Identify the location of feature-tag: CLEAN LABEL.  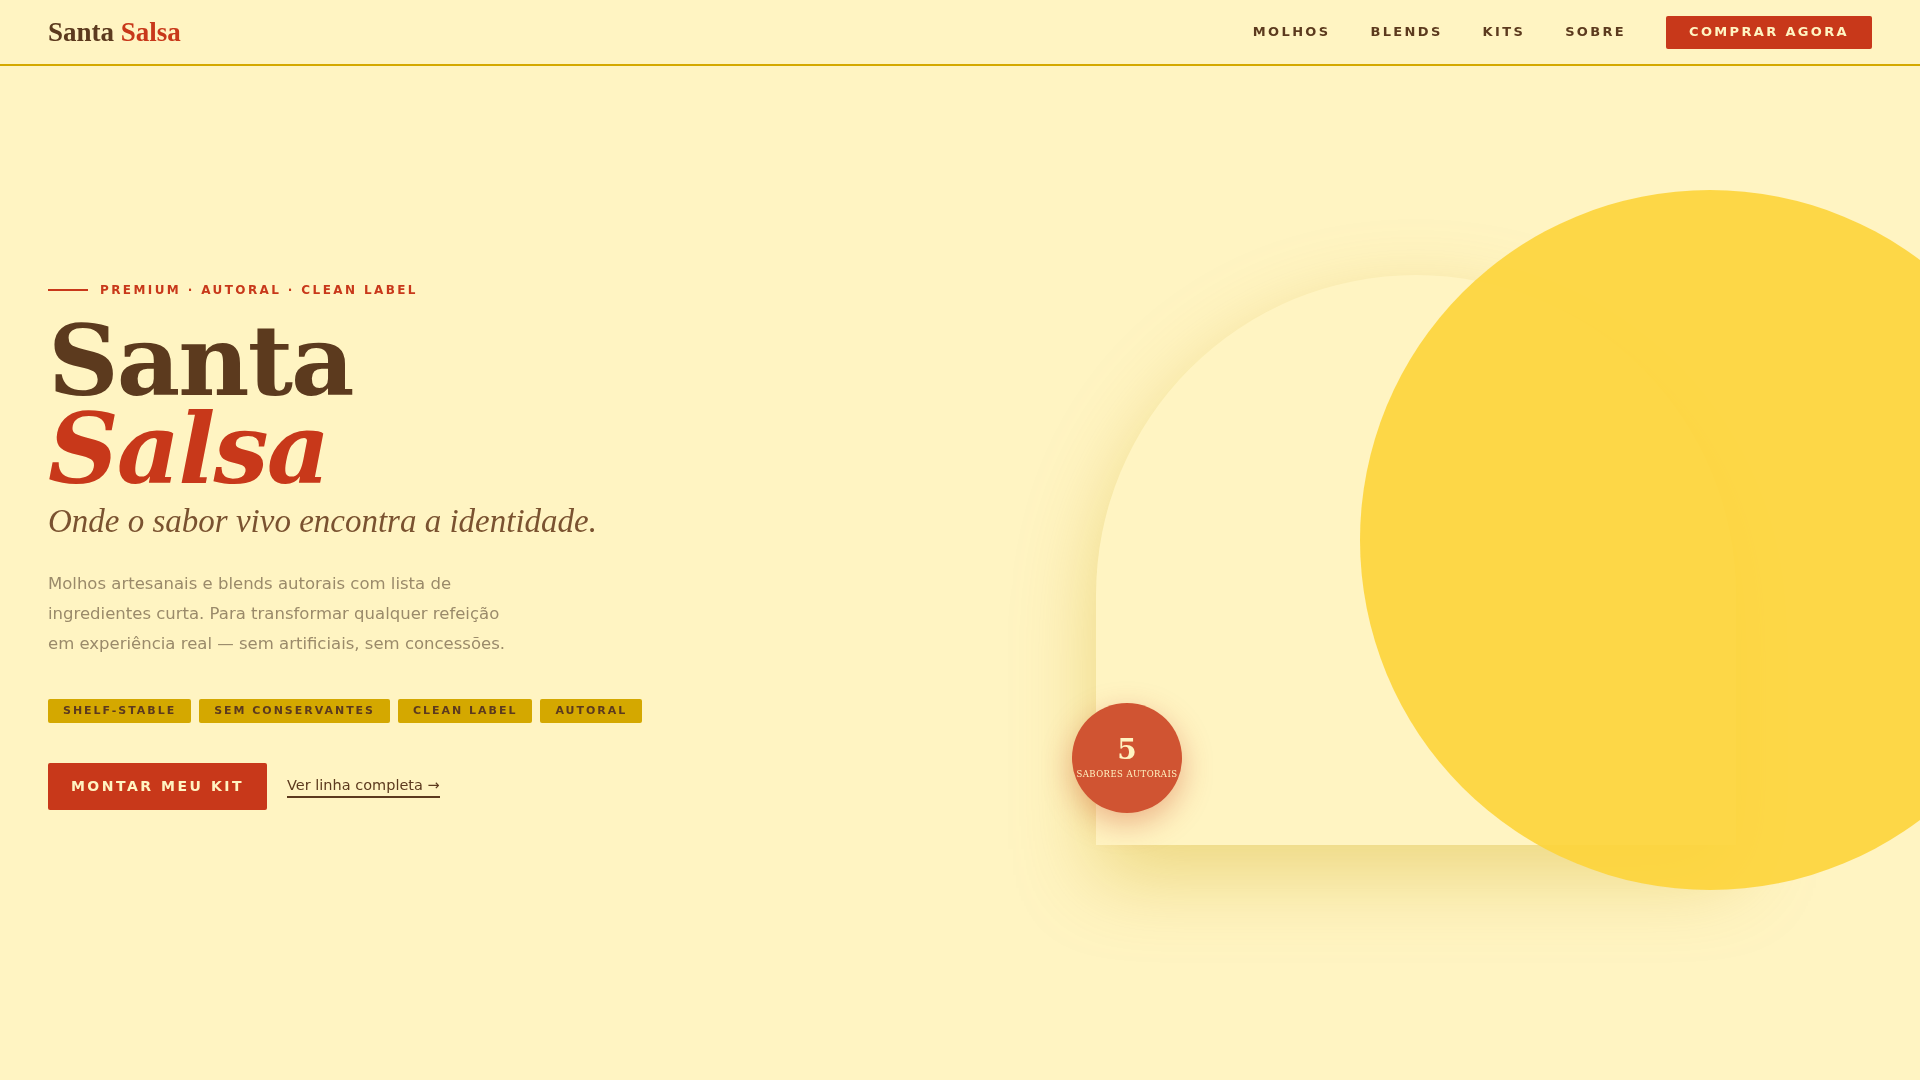
(465, 710).